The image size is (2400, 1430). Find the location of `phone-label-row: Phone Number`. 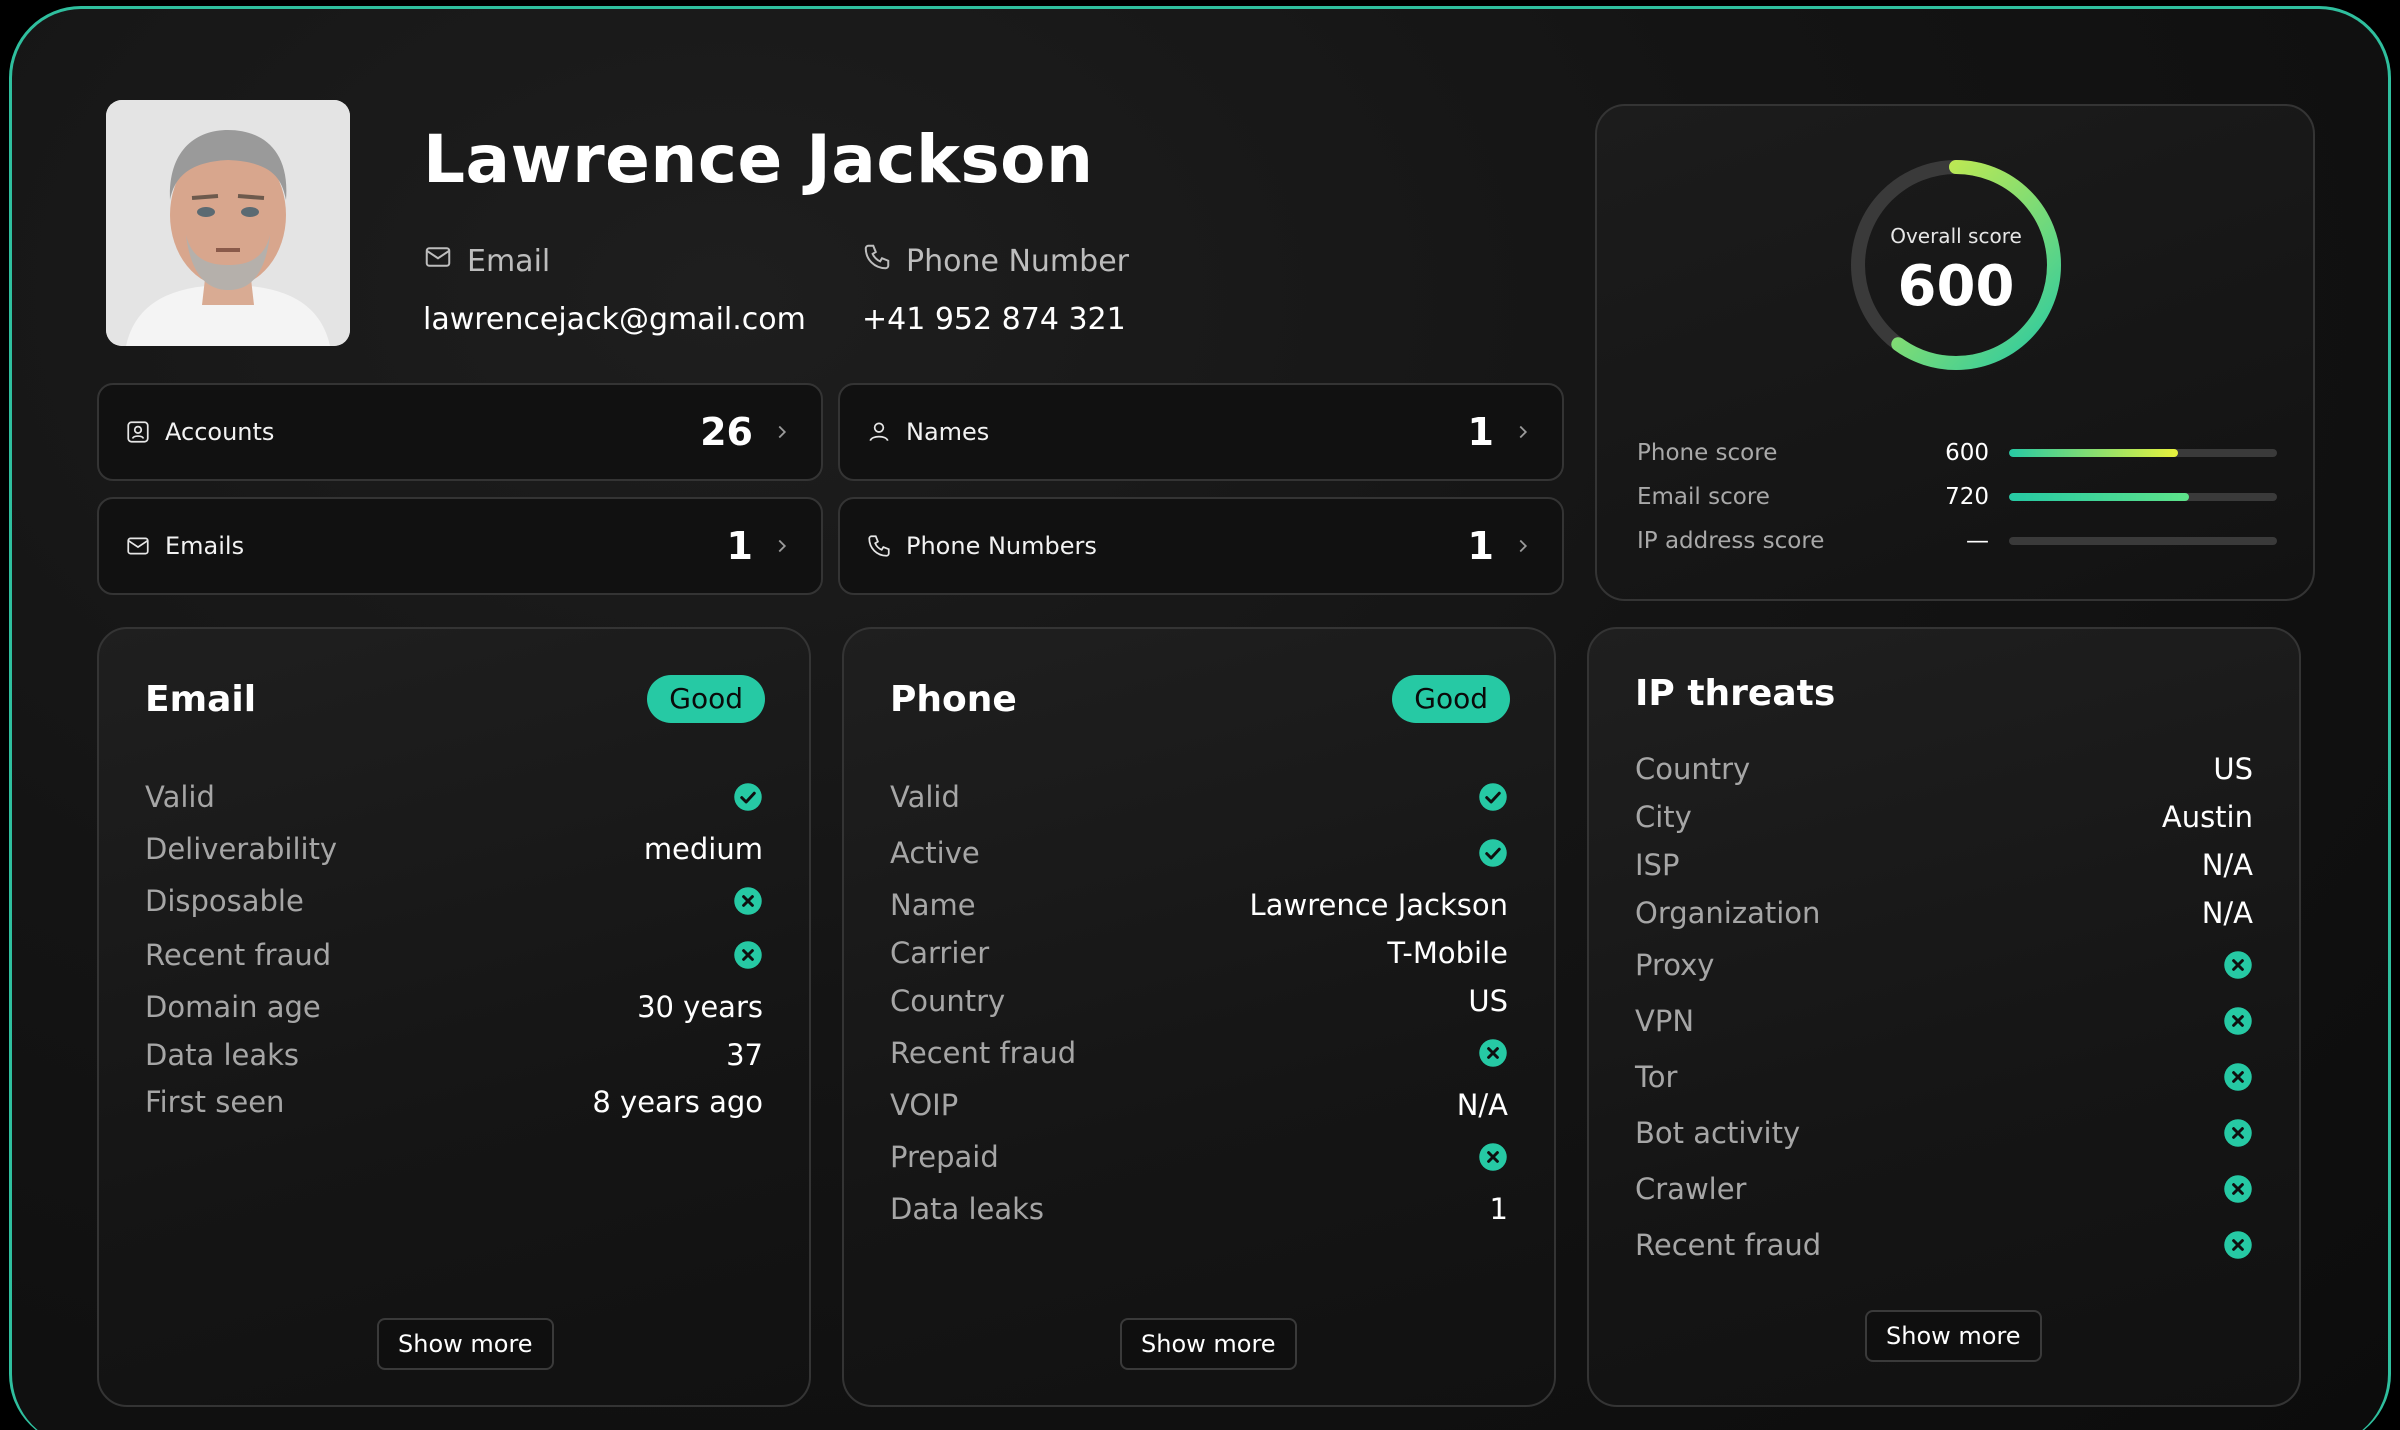

phone-label-row: Phone Number is located at coordinates (995, 261).